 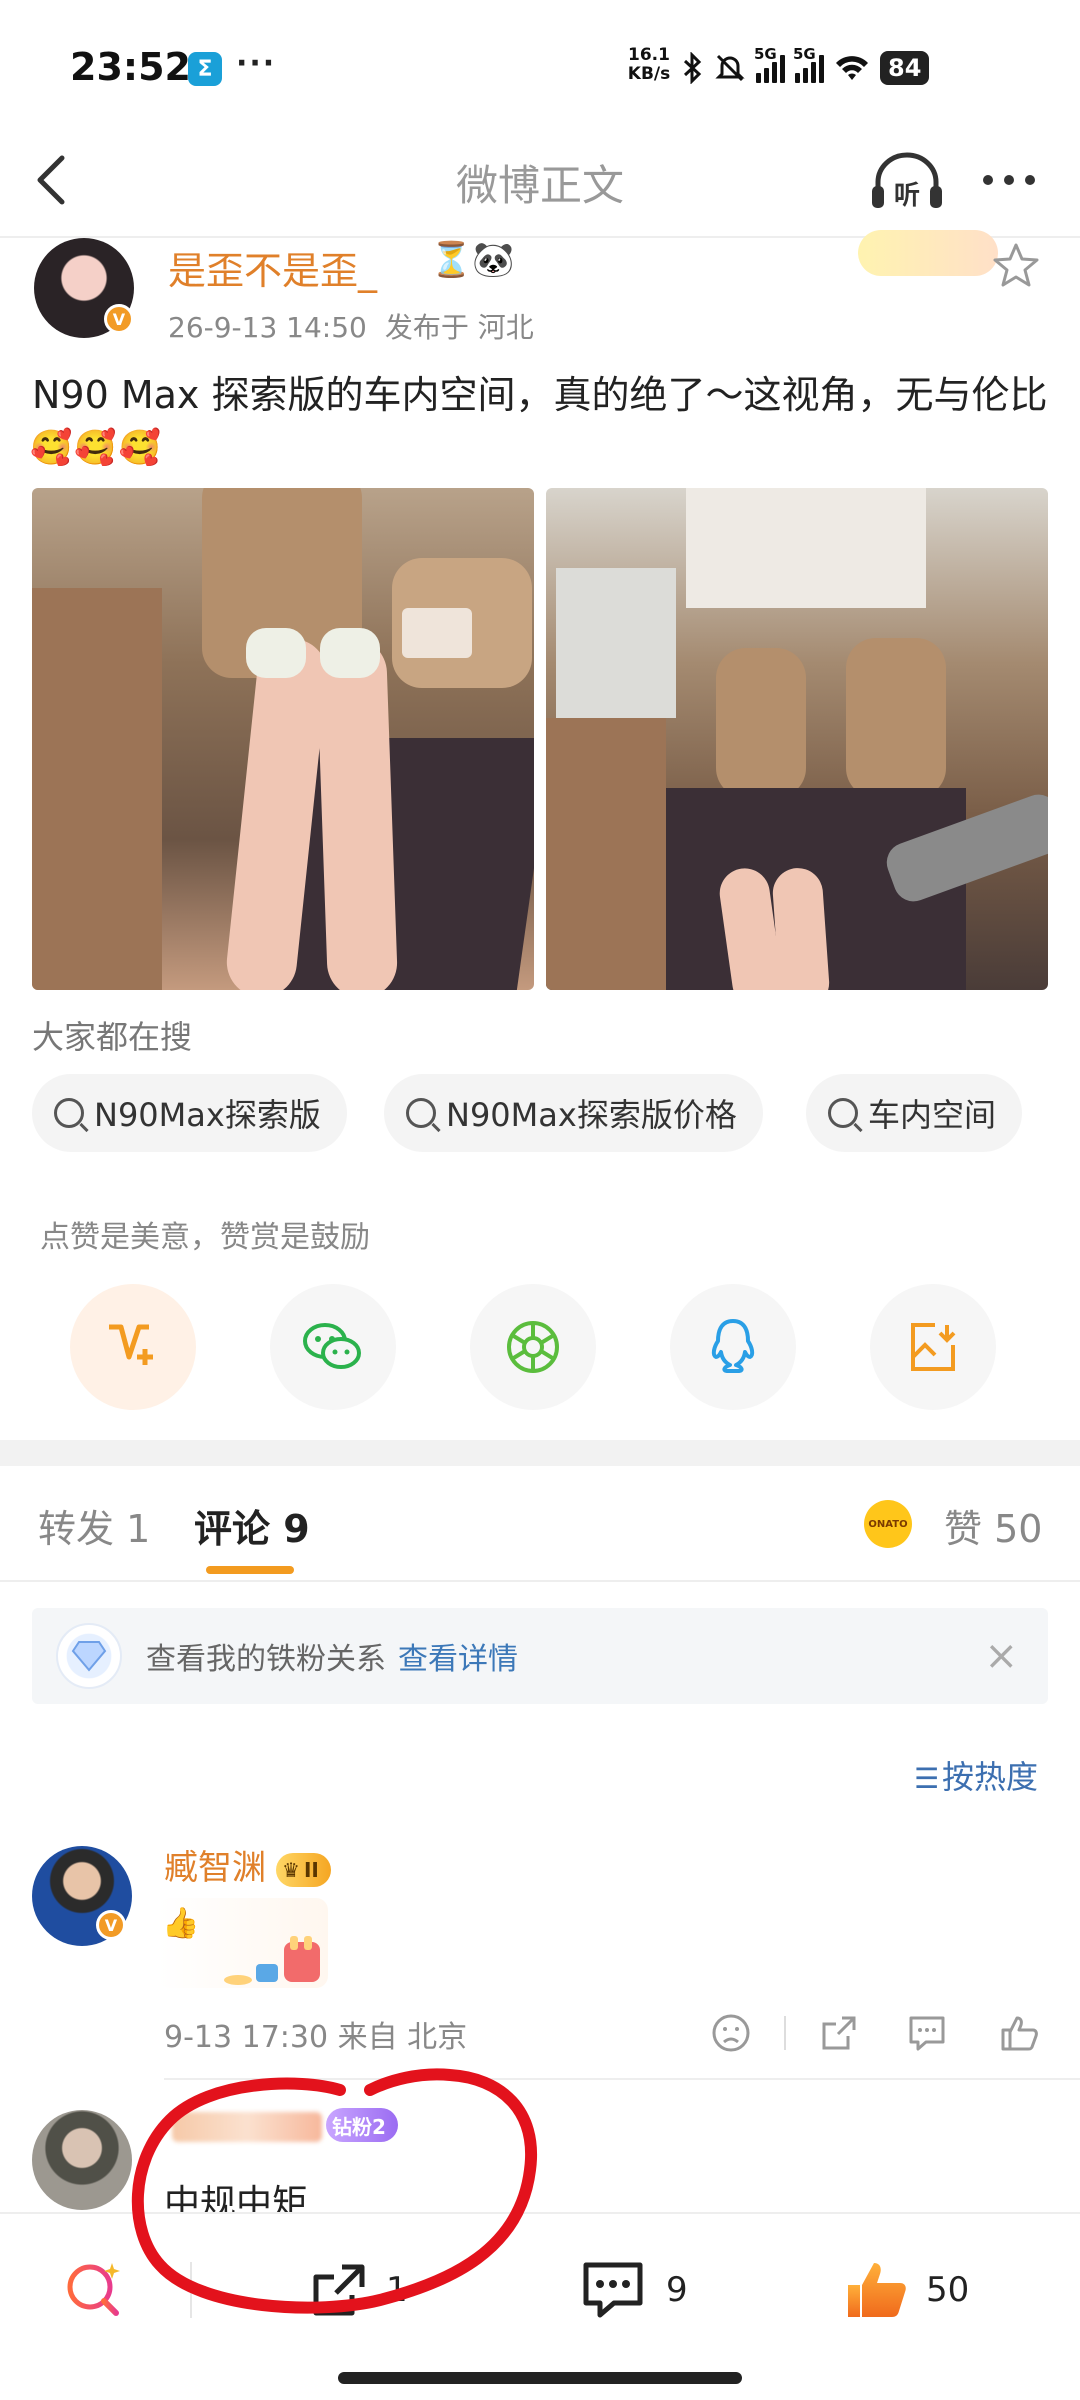 What do you see at coordinates (459, 327) in the screenshot?
I see `post-location: 发布于 河北` at bounding box center [459, 327].